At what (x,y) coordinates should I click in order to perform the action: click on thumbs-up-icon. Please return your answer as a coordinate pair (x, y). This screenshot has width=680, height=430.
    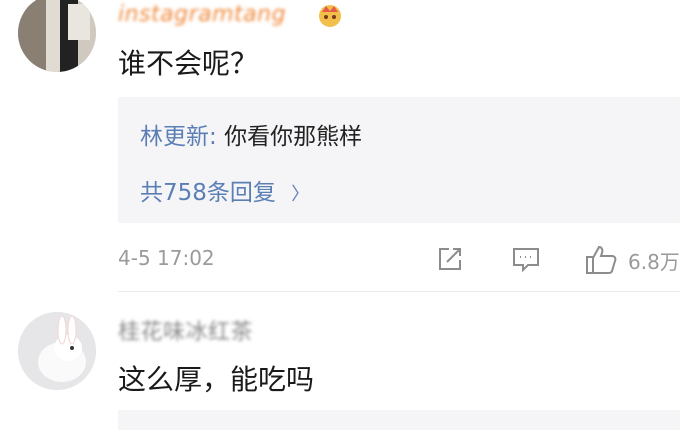
    Looking at the image, I should click on (601, 259).